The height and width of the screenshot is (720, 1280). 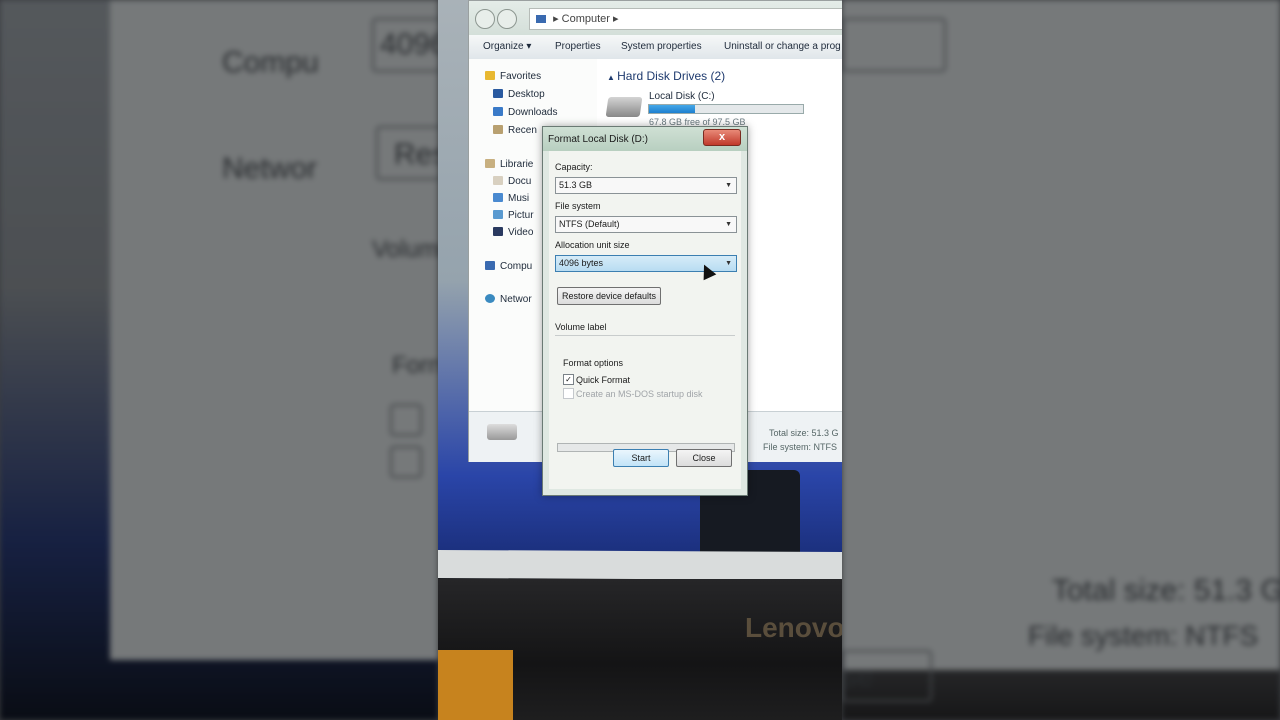 I want to click on desk-surface, so click(x=475, y=685).